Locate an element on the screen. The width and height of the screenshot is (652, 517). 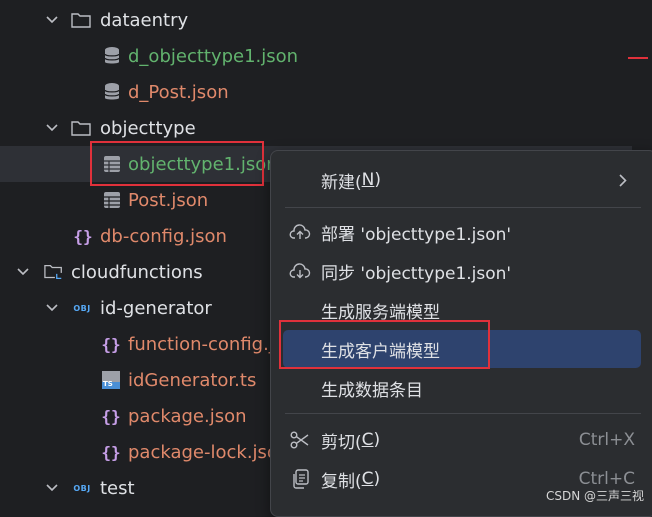
tree-file-d-post: d_Post.json is located at coordinates (326, 92).